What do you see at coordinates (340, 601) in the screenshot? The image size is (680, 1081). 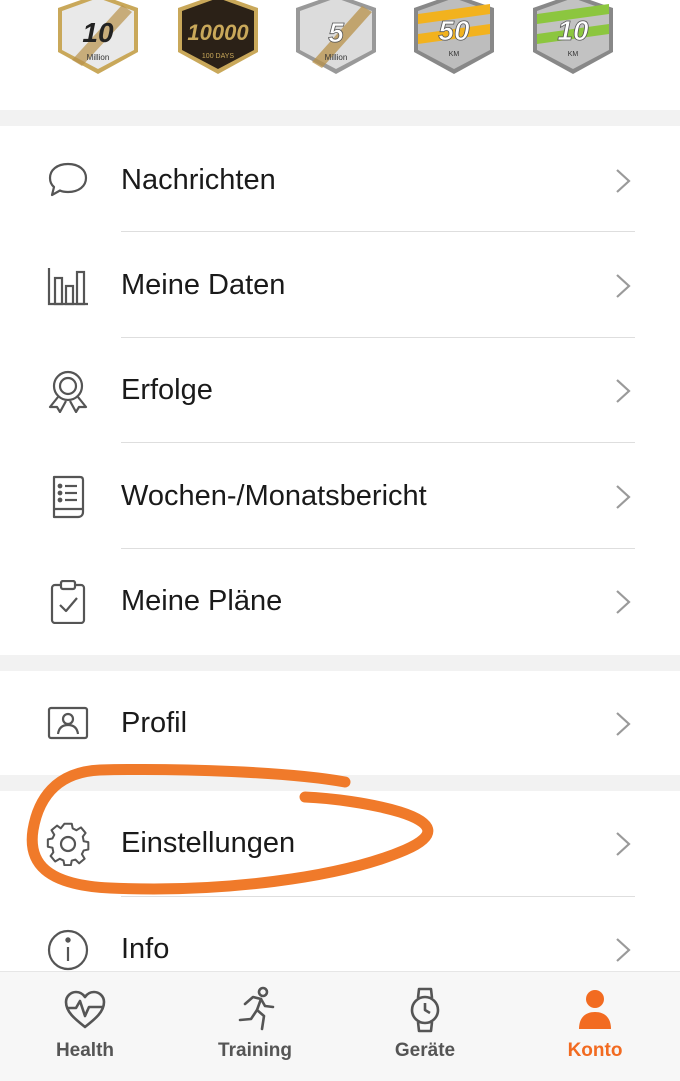 I see `menu-item-meine-plaene: Meine Pläne` at bounding box center [340, 601].